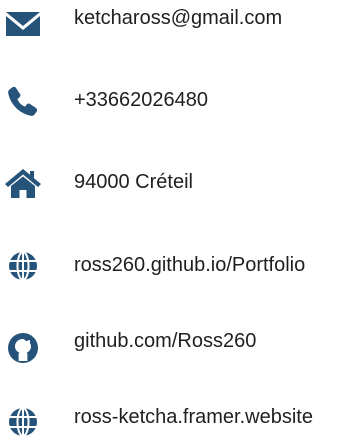 The height and width of the screenshot is (447, 361). Describe the element at coordinates (193, 417) in the screenshot. I see `website-link: ross-ketcha.framer.website` at that location.